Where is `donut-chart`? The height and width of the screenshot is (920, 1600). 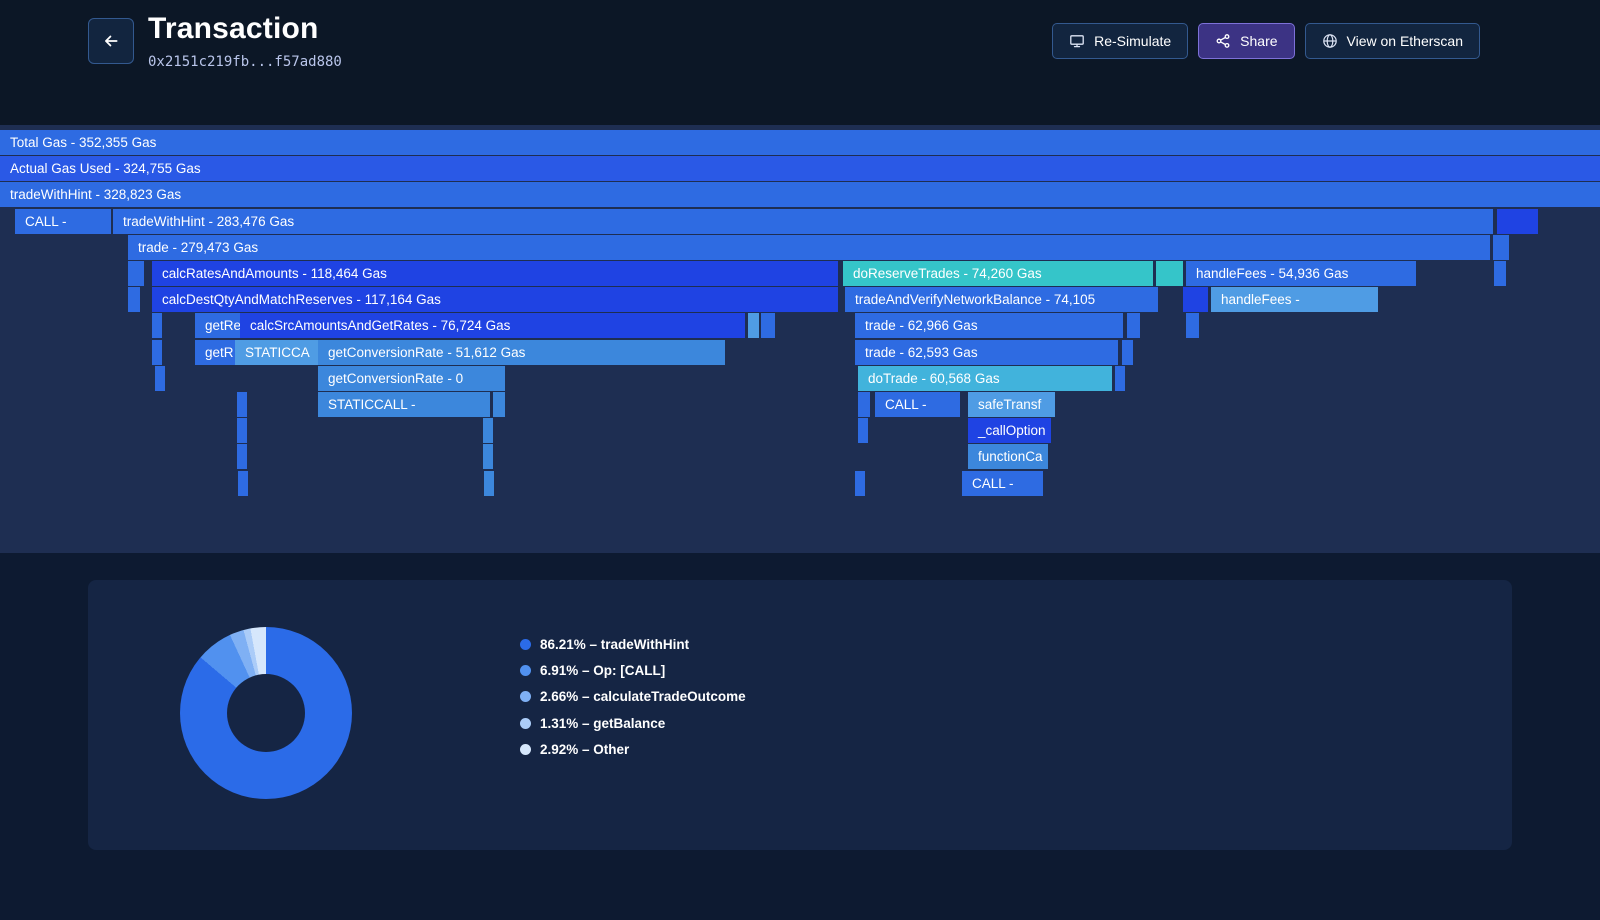 donut-chart is located at coordinates (266, 713).